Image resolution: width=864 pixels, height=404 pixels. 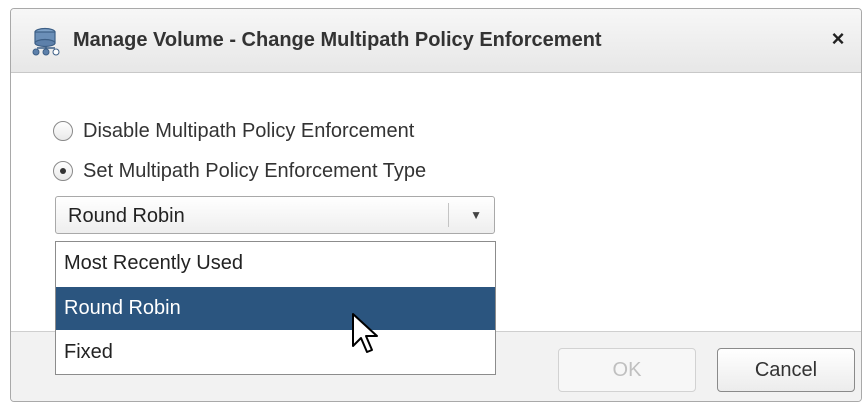 What do you see at coordinates (838, 39) in the screenshot?
I see `close-icon: ×` at bounding box center [838, 39].